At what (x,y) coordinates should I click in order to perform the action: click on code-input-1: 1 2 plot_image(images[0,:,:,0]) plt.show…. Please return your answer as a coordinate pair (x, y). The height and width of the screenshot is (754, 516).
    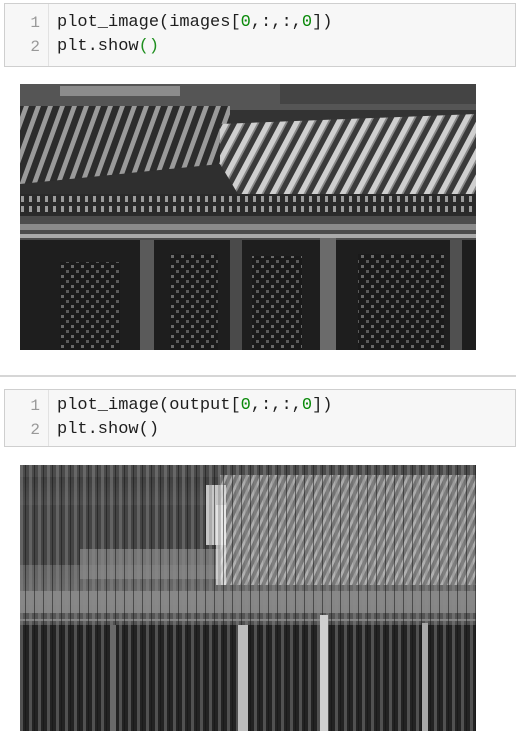
    Looking at the image, I should click on (260, 35).